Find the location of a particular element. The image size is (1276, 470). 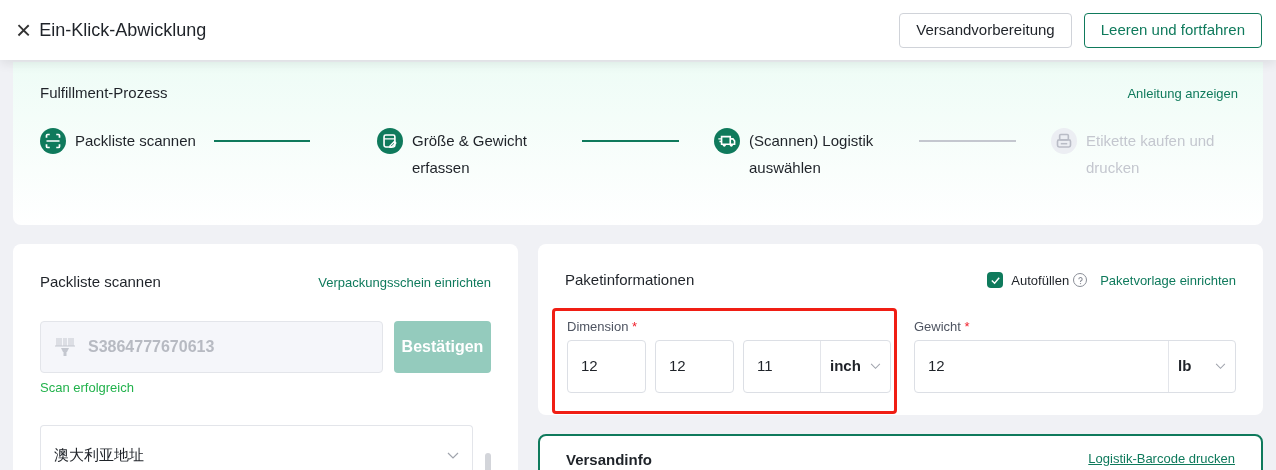

address-label: 澳大利亚地址 is located at coordinates (99, 456).